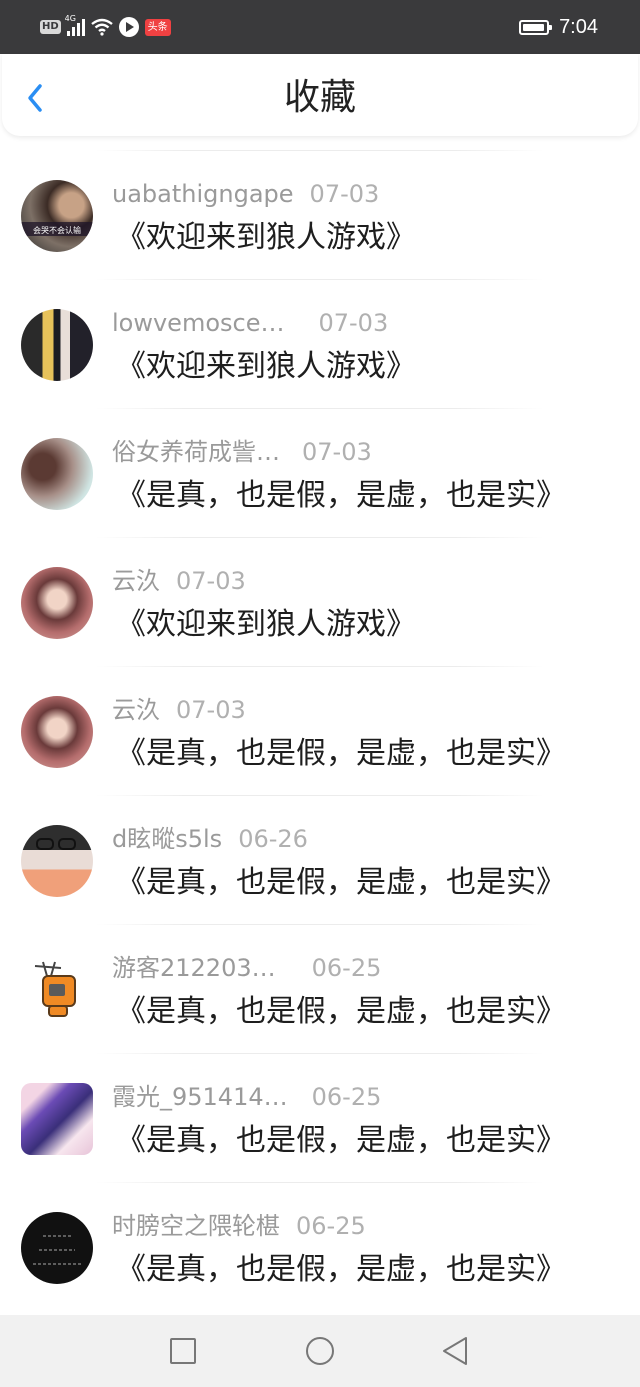 The width and height of the screenshot is (640, 1387). I want to click on robot-icon, so click(55, 989).